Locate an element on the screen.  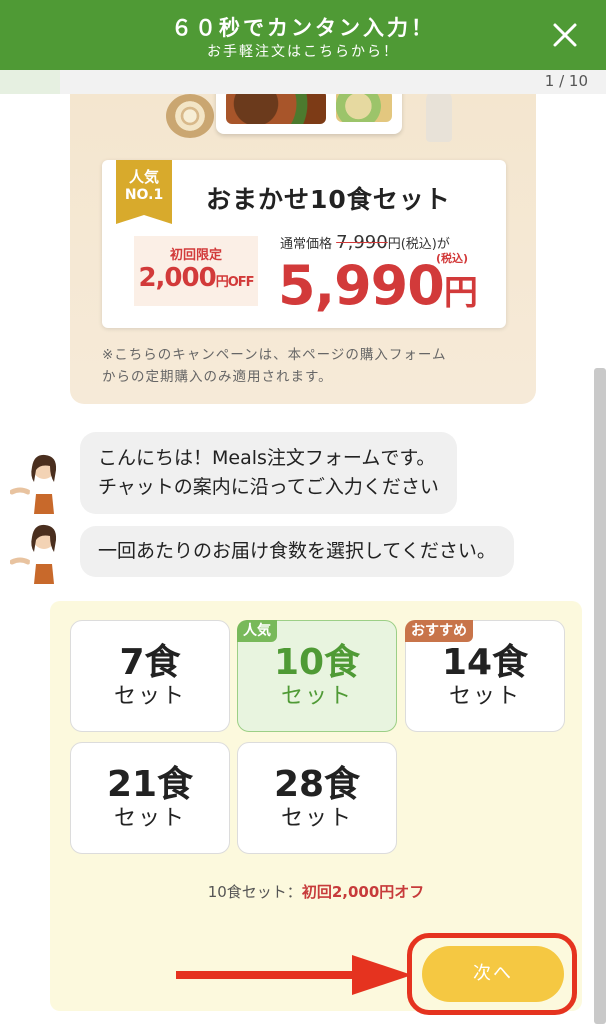
header-bar: ６０秒でカンタン入力！ お手軽注文はこちらから！ is located at coordinates (303, 35).